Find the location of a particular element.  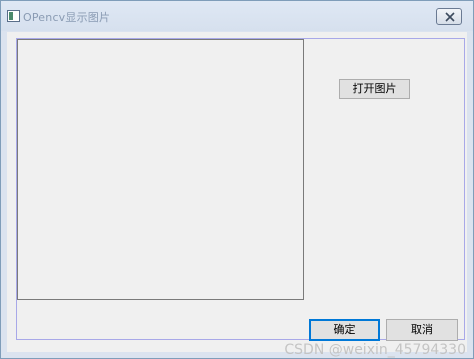

close-icon is located at coordinates (450, 17).